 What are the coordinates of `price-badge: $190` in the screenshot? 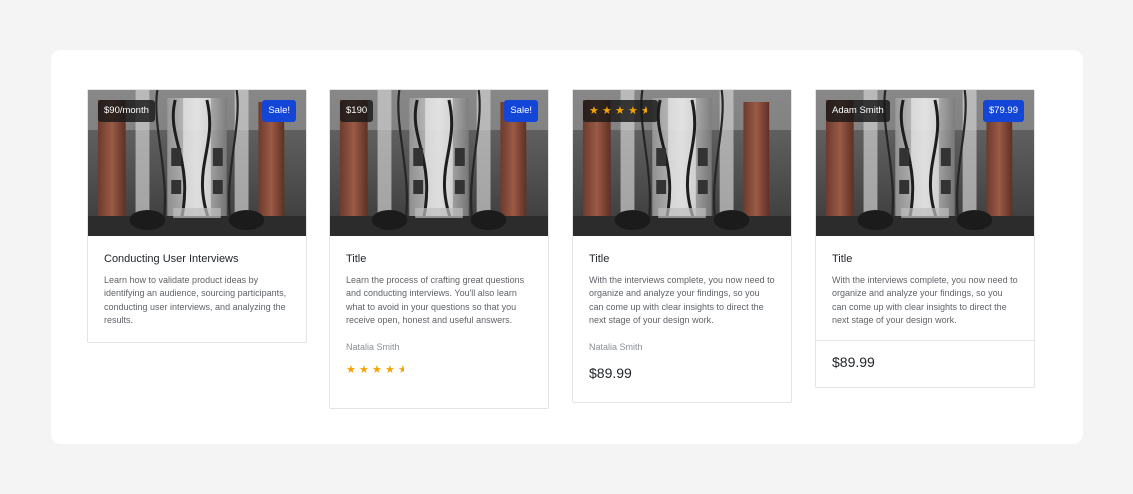 It's located at (357, 111).